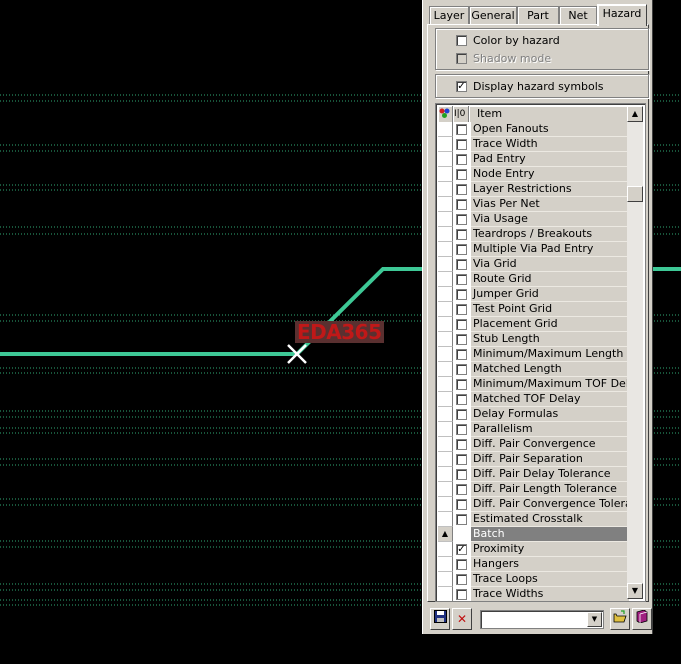  Describe the element at coordinates (533, 174) in the screenshot. I see `list-item: Node Entry` at that location.